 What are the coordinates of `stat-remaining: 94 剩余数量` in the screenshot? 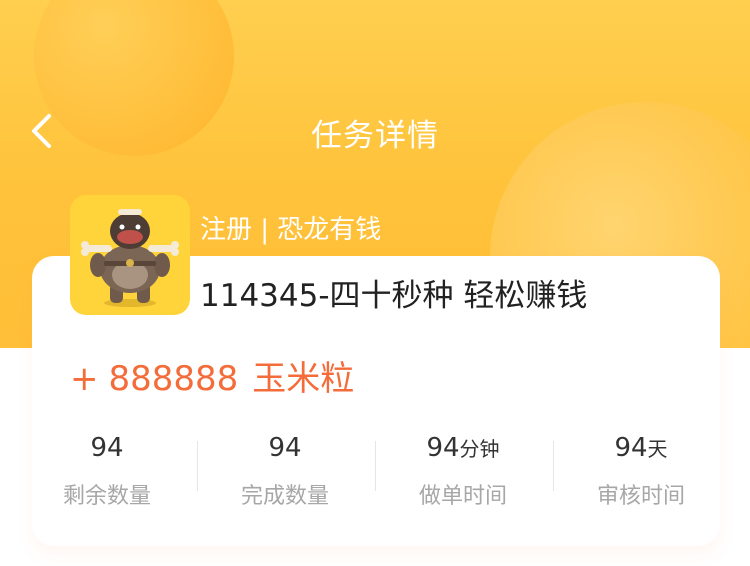 It's located at (107, 470).